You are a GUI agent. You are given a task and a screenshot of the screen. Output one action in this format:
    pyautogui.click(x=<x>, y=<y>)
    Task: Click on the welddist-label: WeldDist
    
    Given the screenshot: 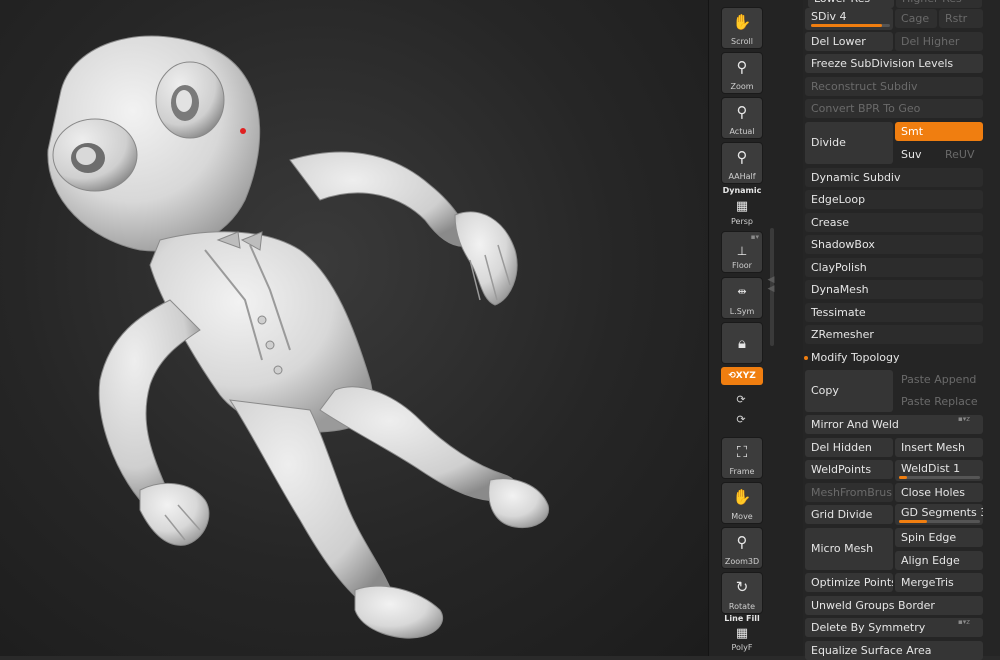 What is the action you would take?
    pyautogui.click(x=925, y=468)
    